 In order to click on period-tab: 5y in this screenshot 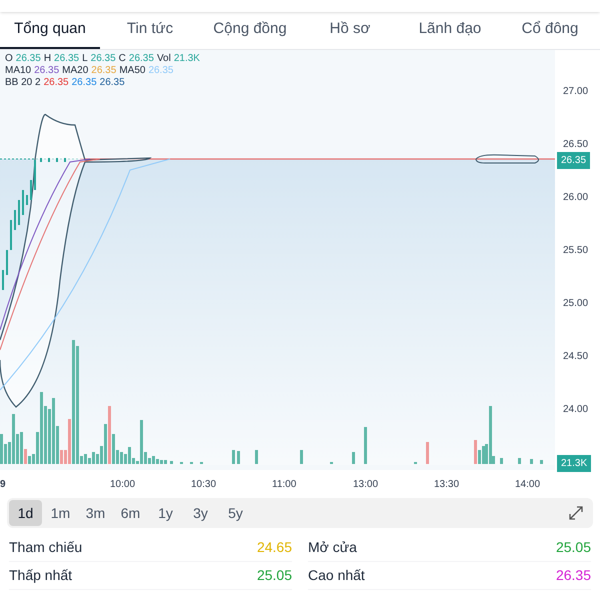, I will do `click(235, 513)`.